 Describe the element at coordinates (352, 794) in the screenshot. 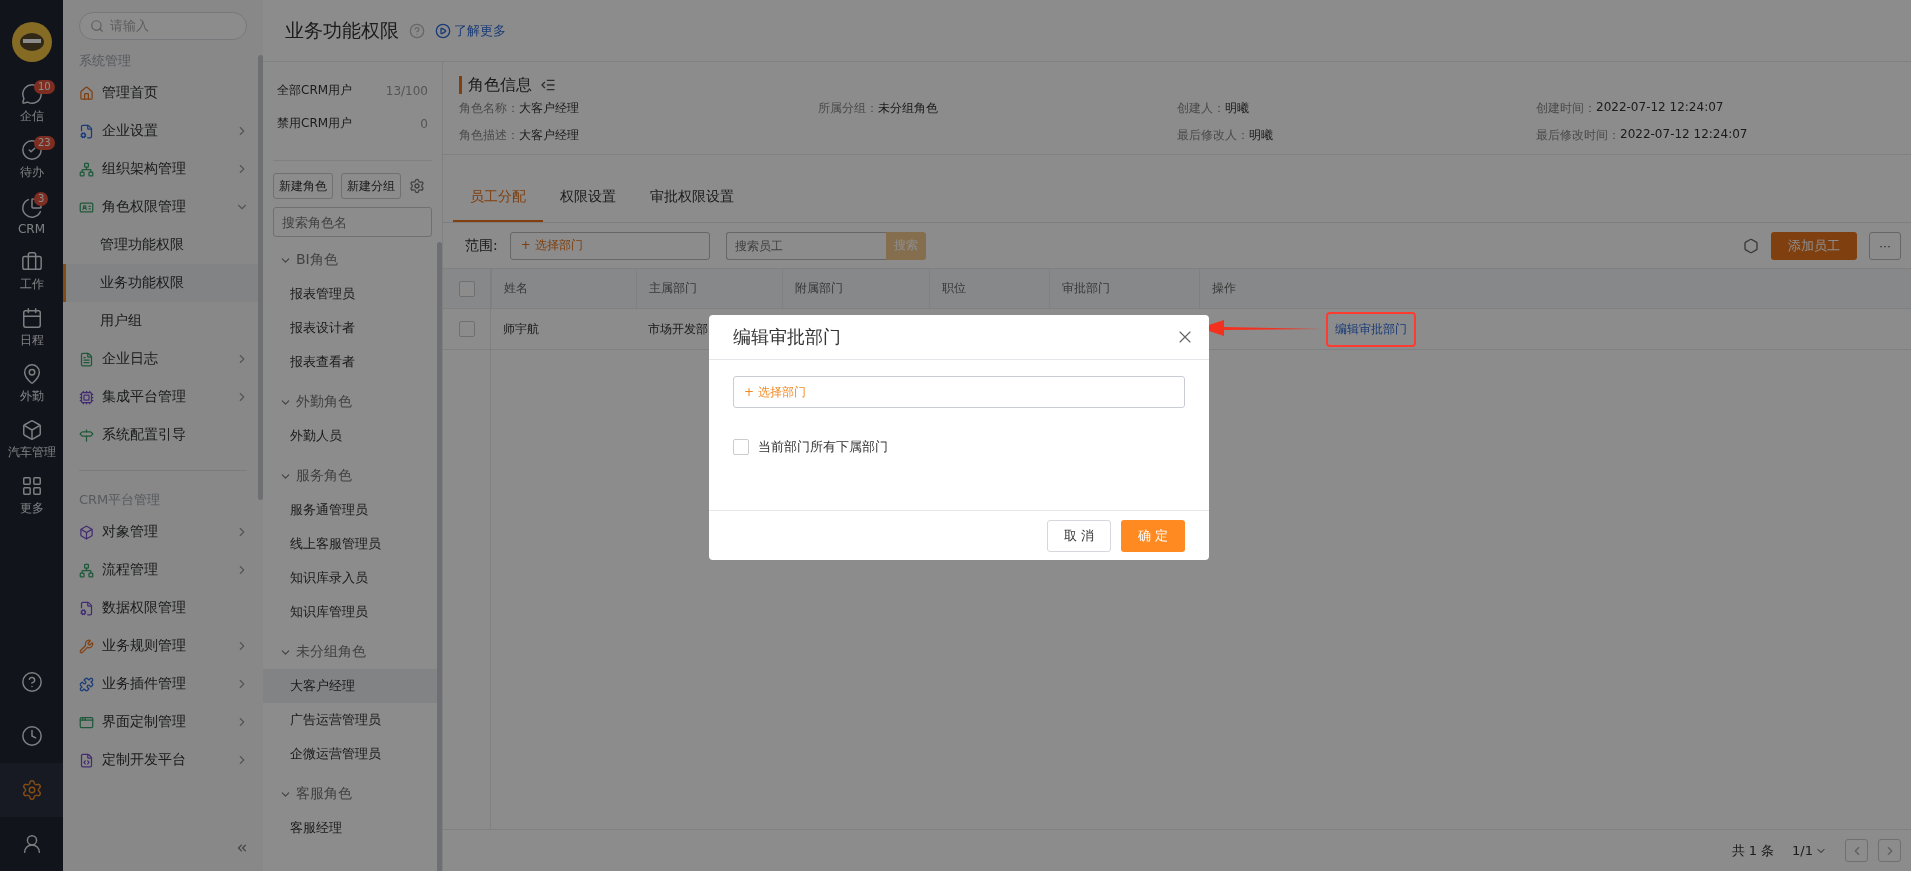

I see `role-group: 客服角色` at that location.